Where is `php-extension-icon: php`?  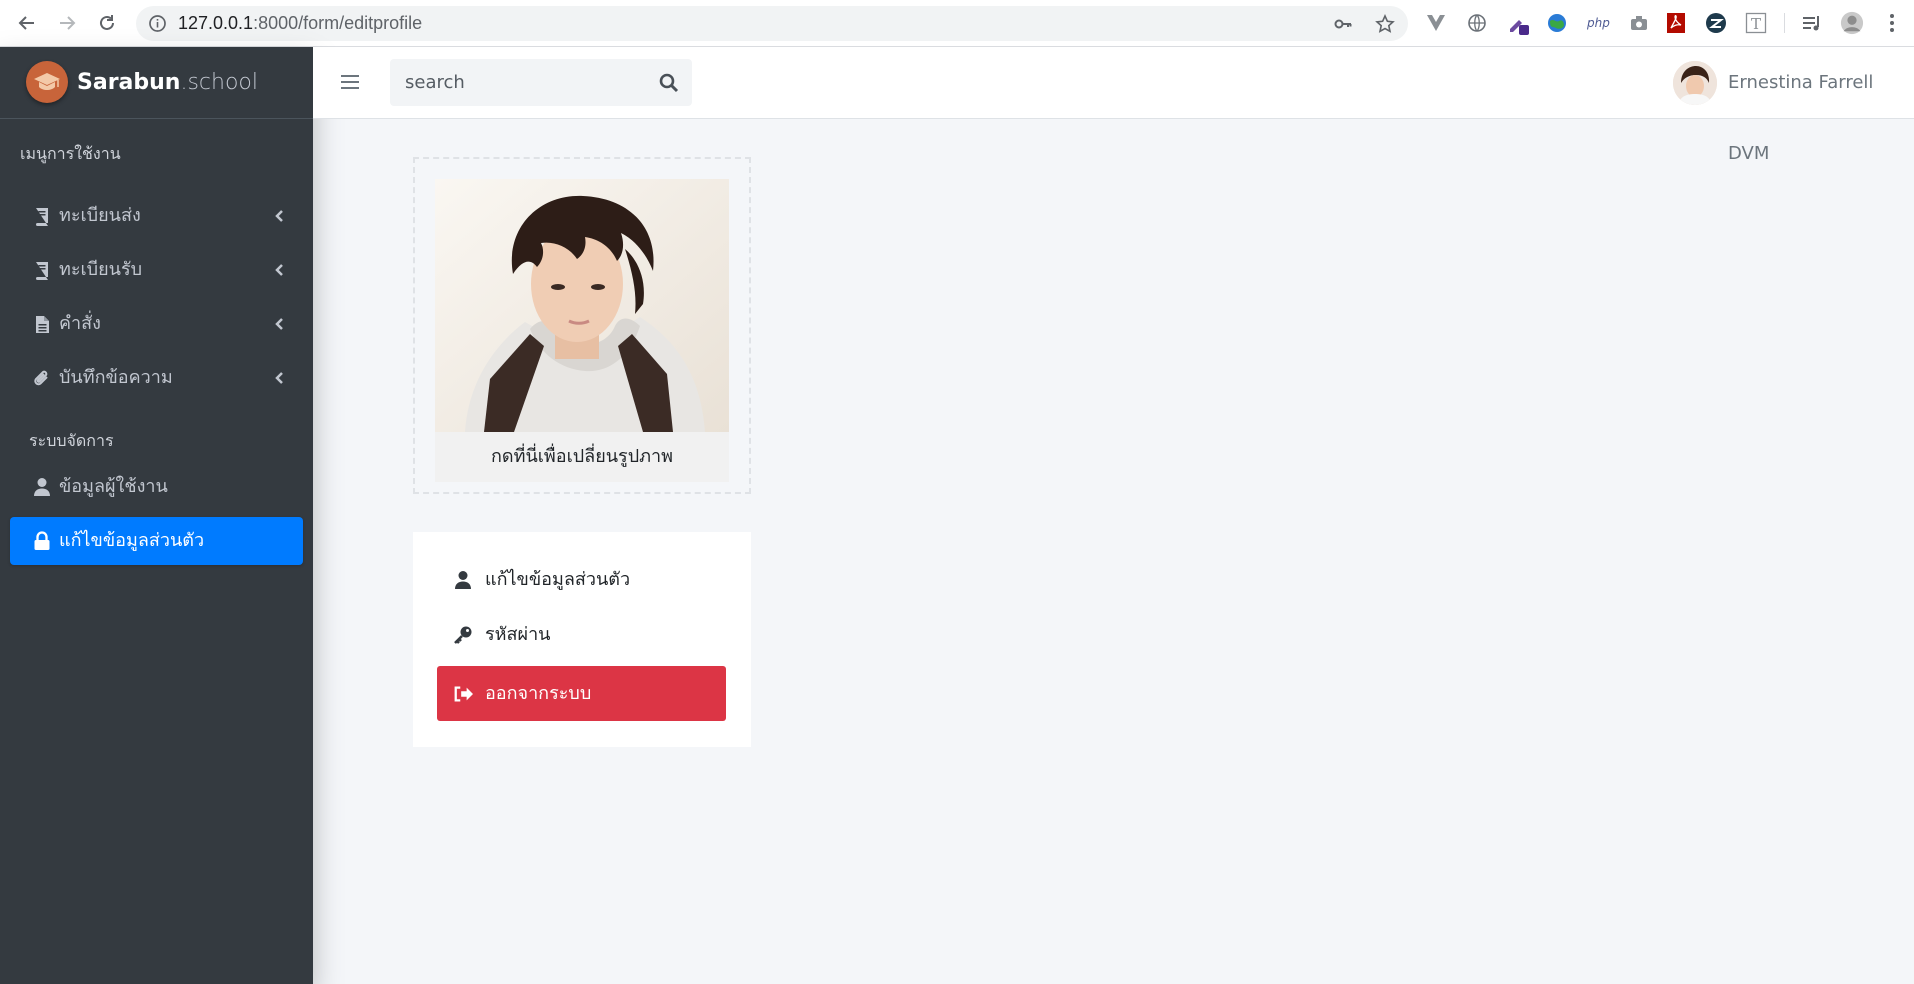 php-extension-icon: php is located at coordinates (1600, 23).